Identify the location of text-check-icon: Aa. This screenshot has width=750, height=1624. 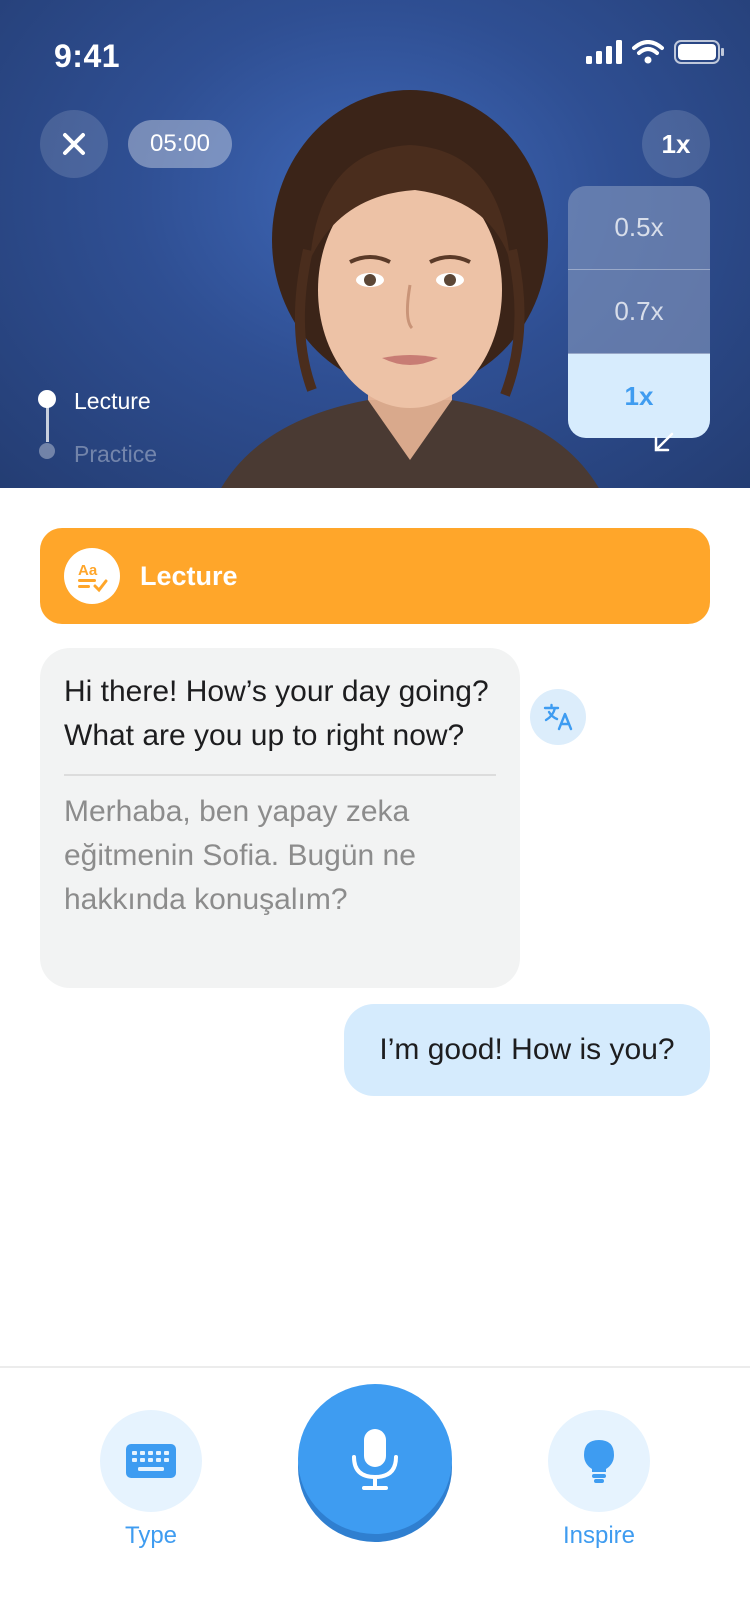
(93, 577).